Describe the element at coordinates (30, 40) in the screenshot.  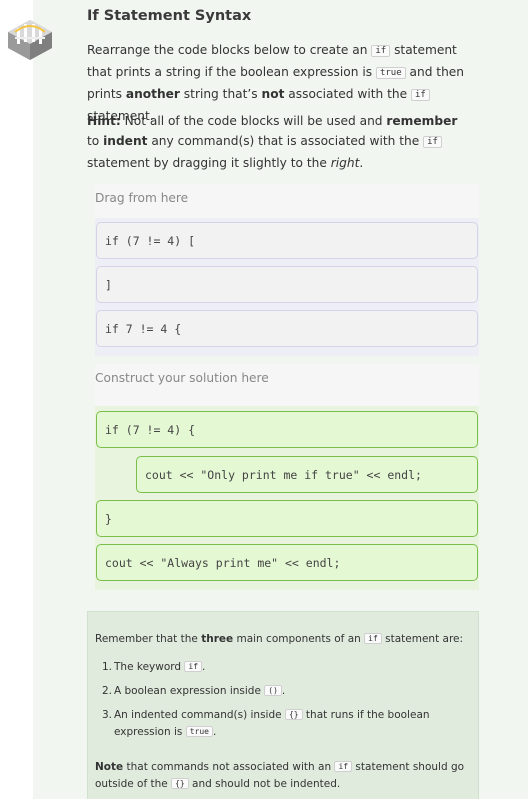
I see `bridge-logo-icon` at that location.